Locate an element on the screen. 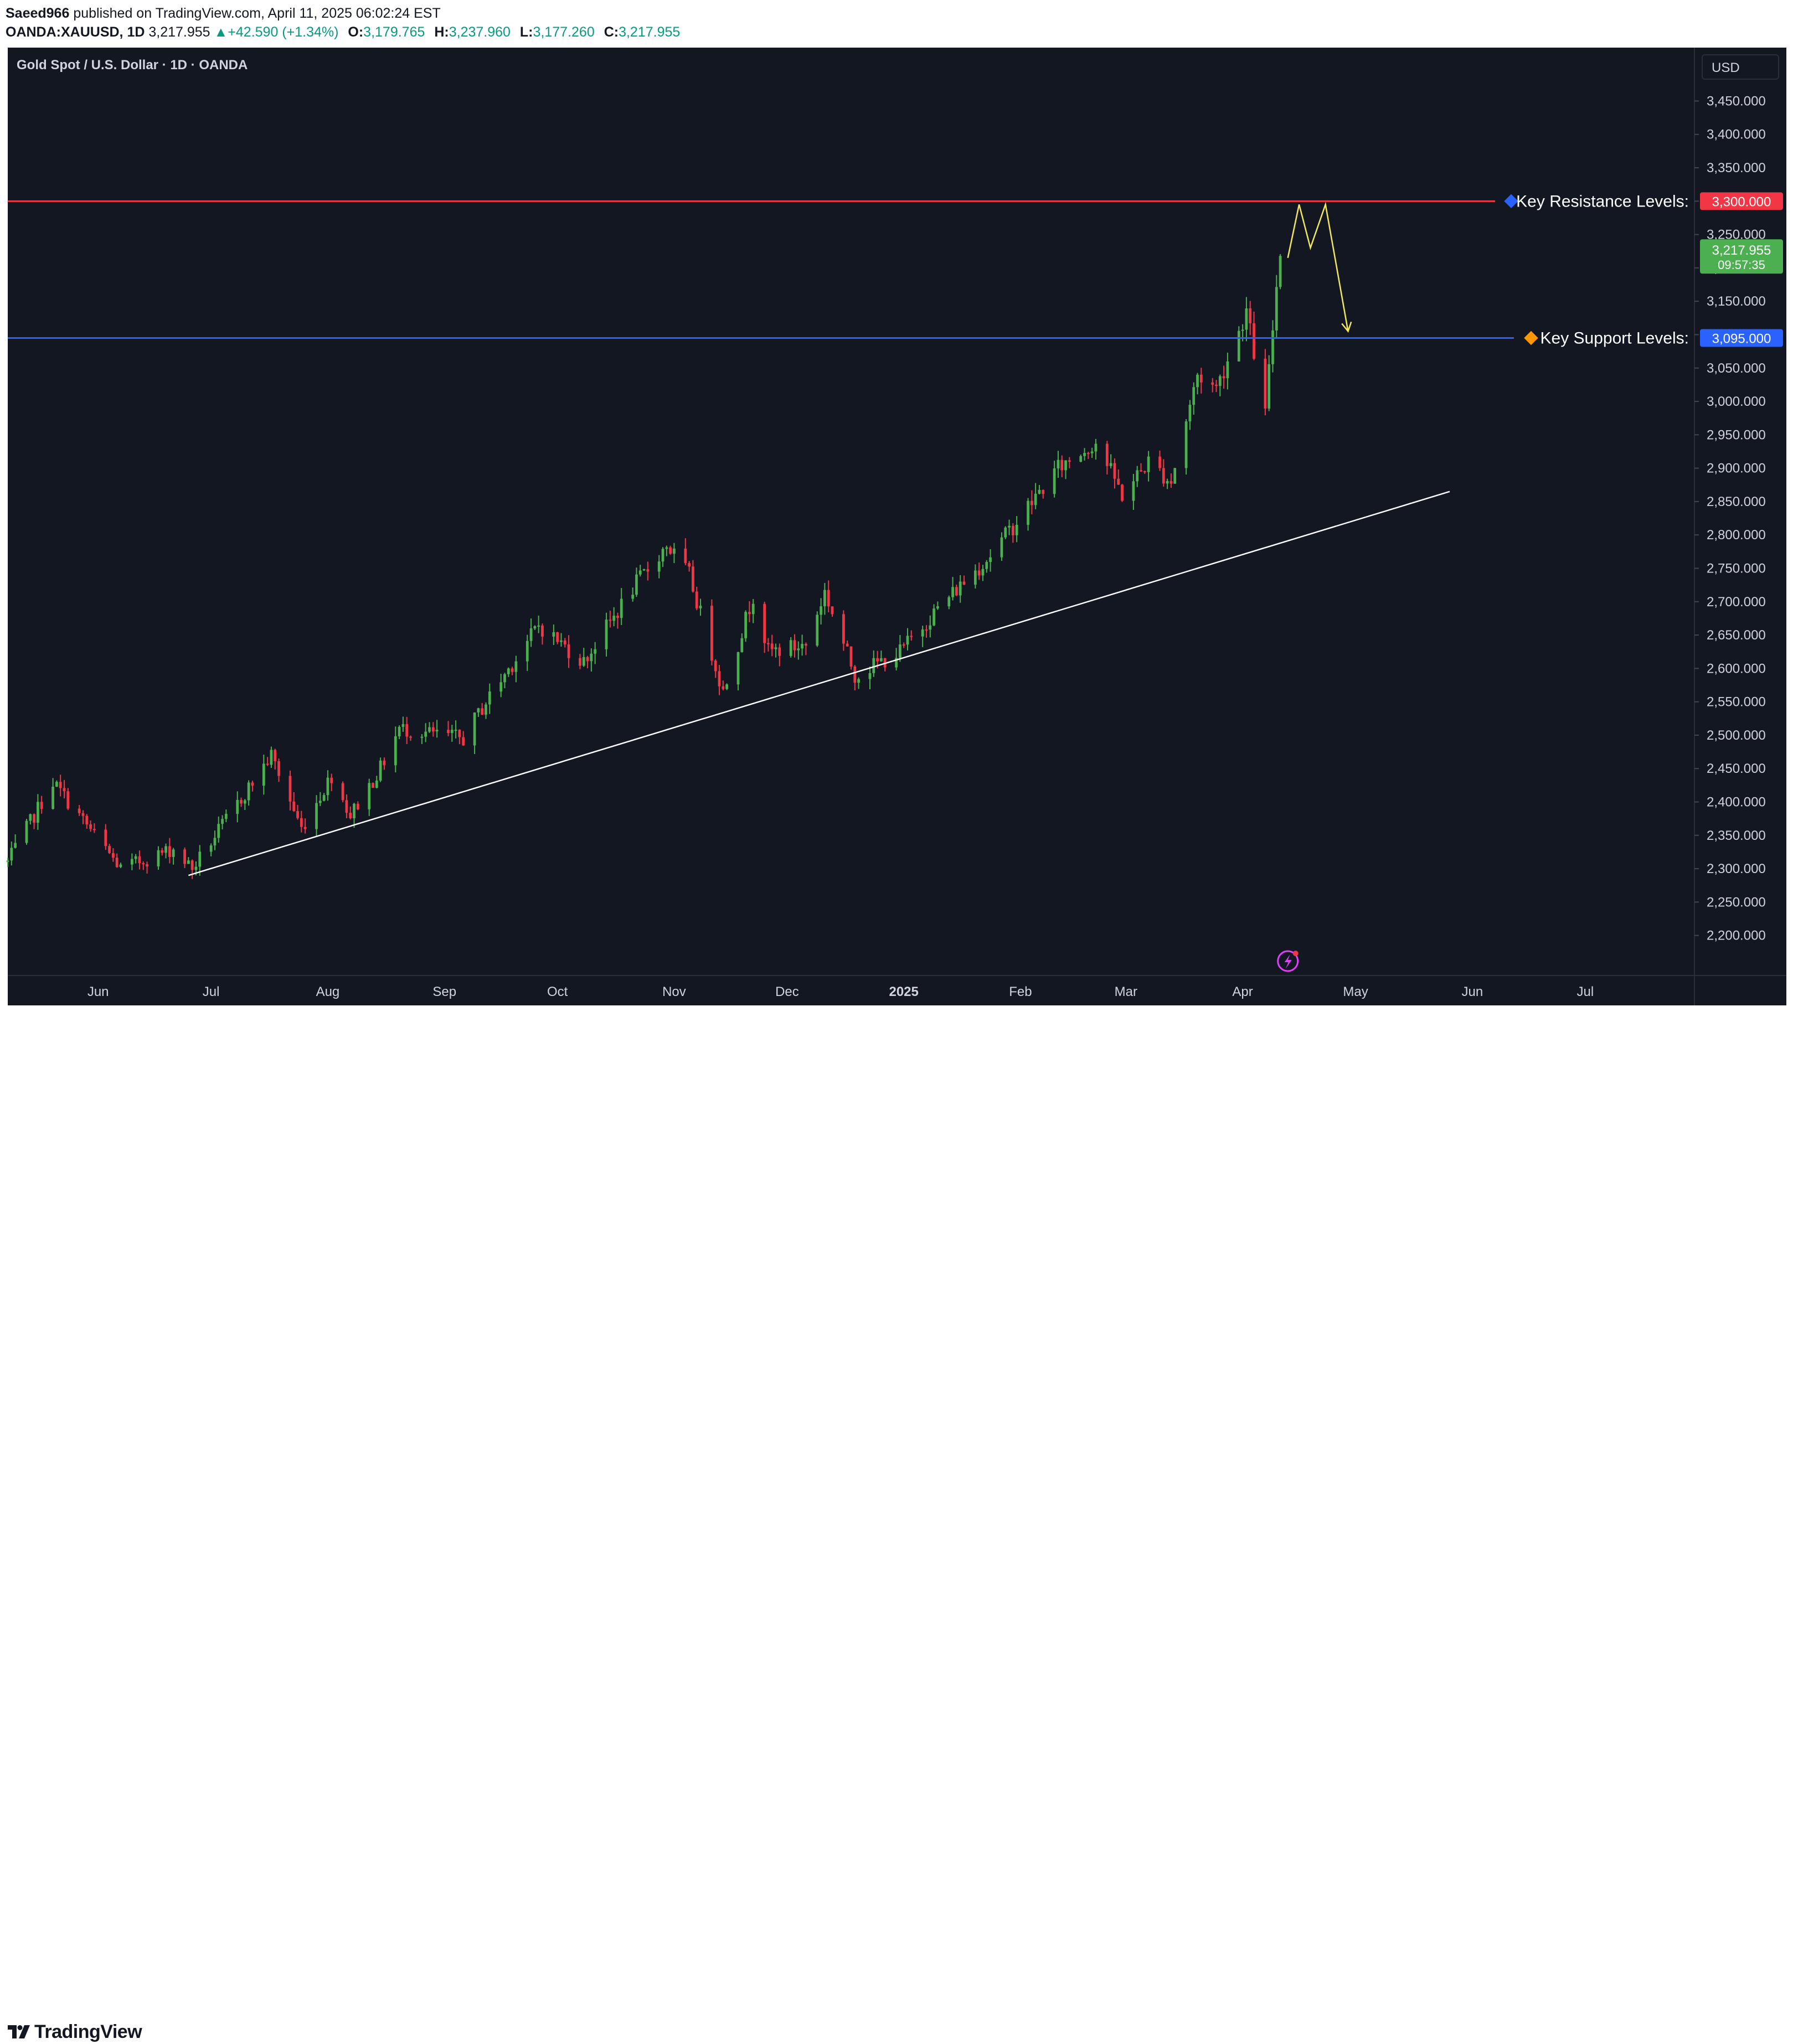  price-tick-label: 3,400.000 is located at coordinates (1736, 134).